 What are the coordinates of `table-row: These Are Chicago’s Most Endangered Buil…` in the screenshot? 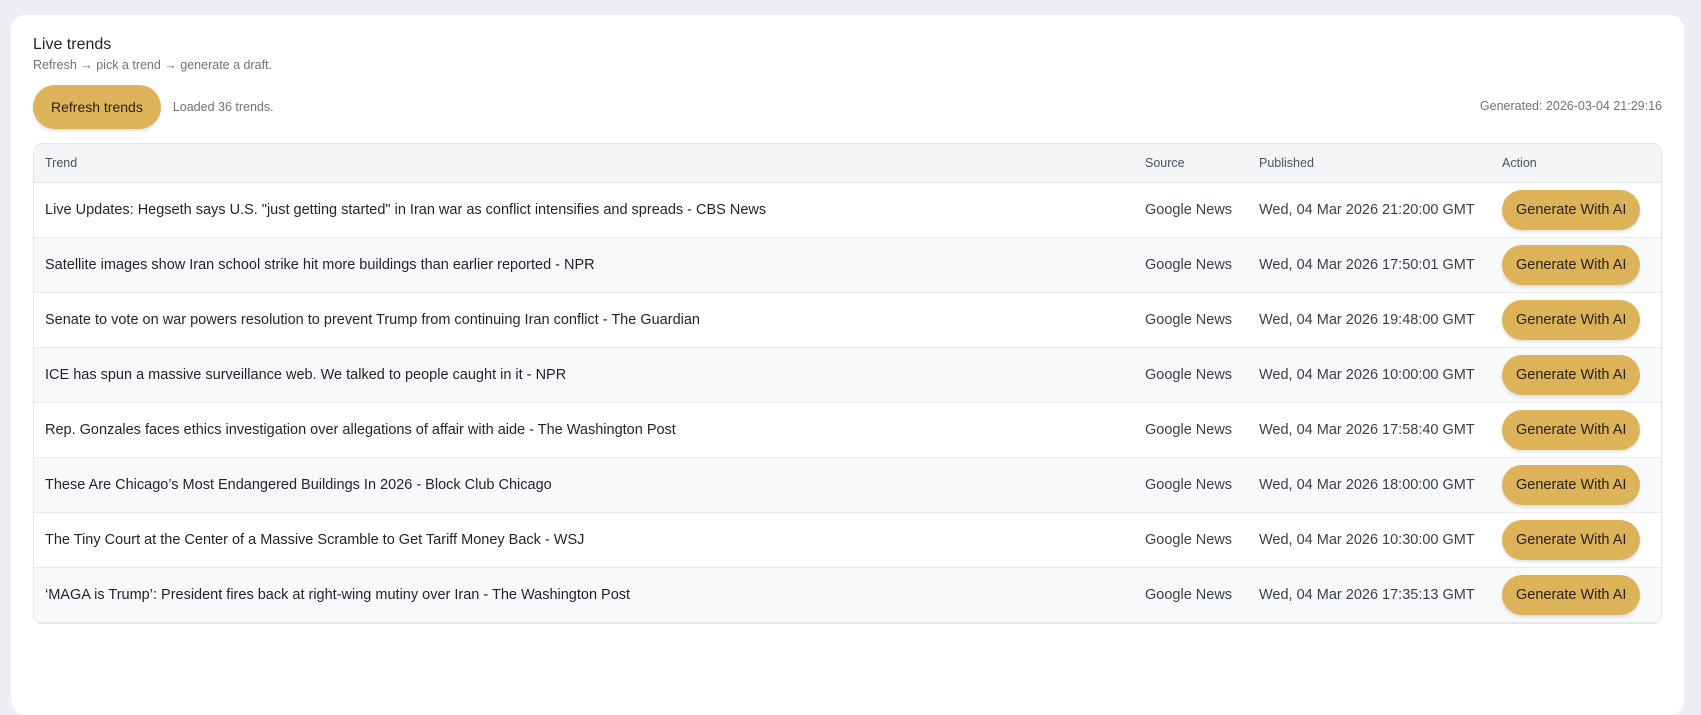 It's located at (847, 485).